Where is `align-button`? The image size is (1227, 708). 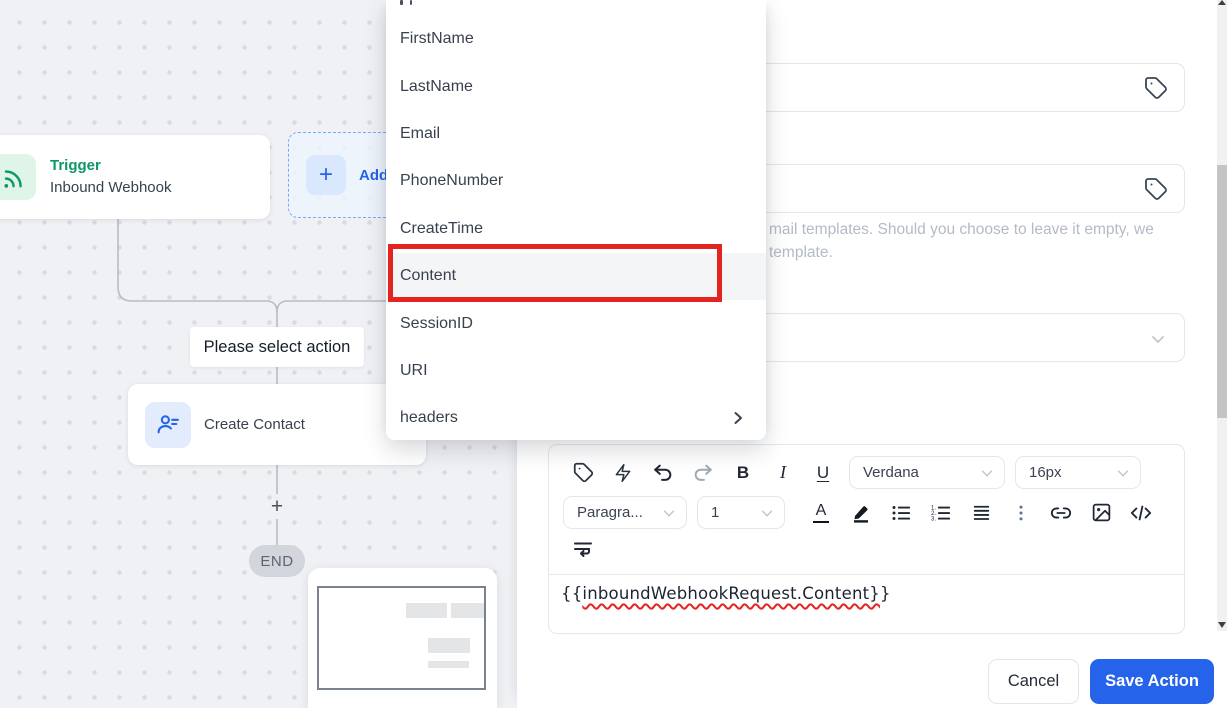
align-button is located at coordinates (981, 513).